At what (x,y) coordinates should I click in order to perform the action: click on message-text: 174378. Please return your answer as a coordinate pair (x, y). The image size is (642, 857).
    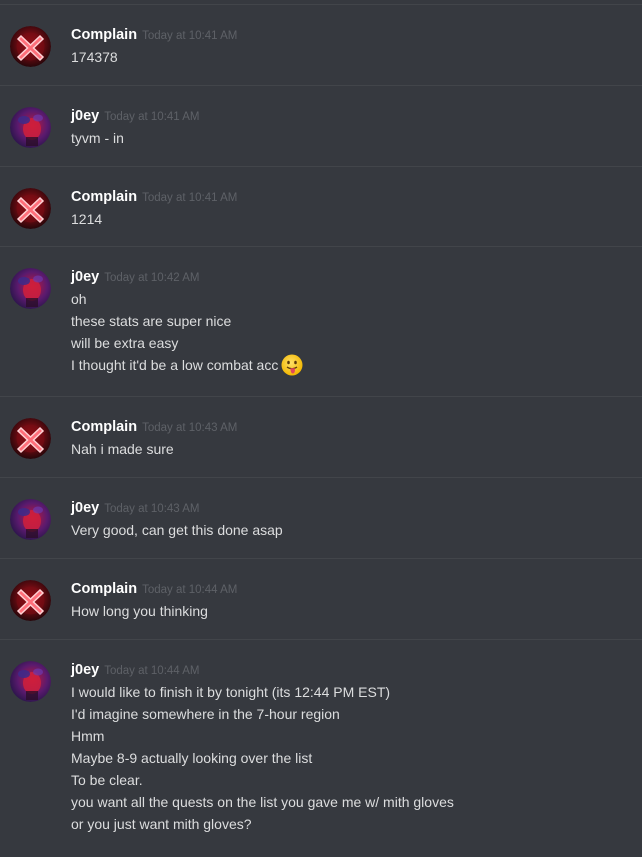
    Looking at the image, I should click on (94, 57).